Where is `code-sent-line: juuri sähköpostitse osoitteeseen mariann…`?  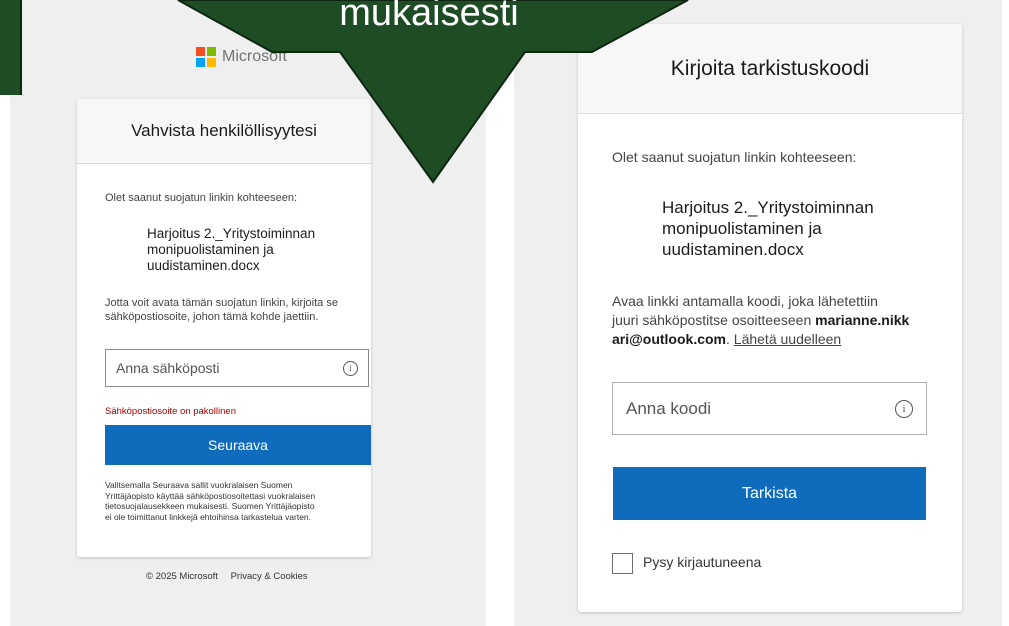 code-sent-line: juuri sähköpostitse osoitteeseen mariann… is located at coordinates (782, 320).